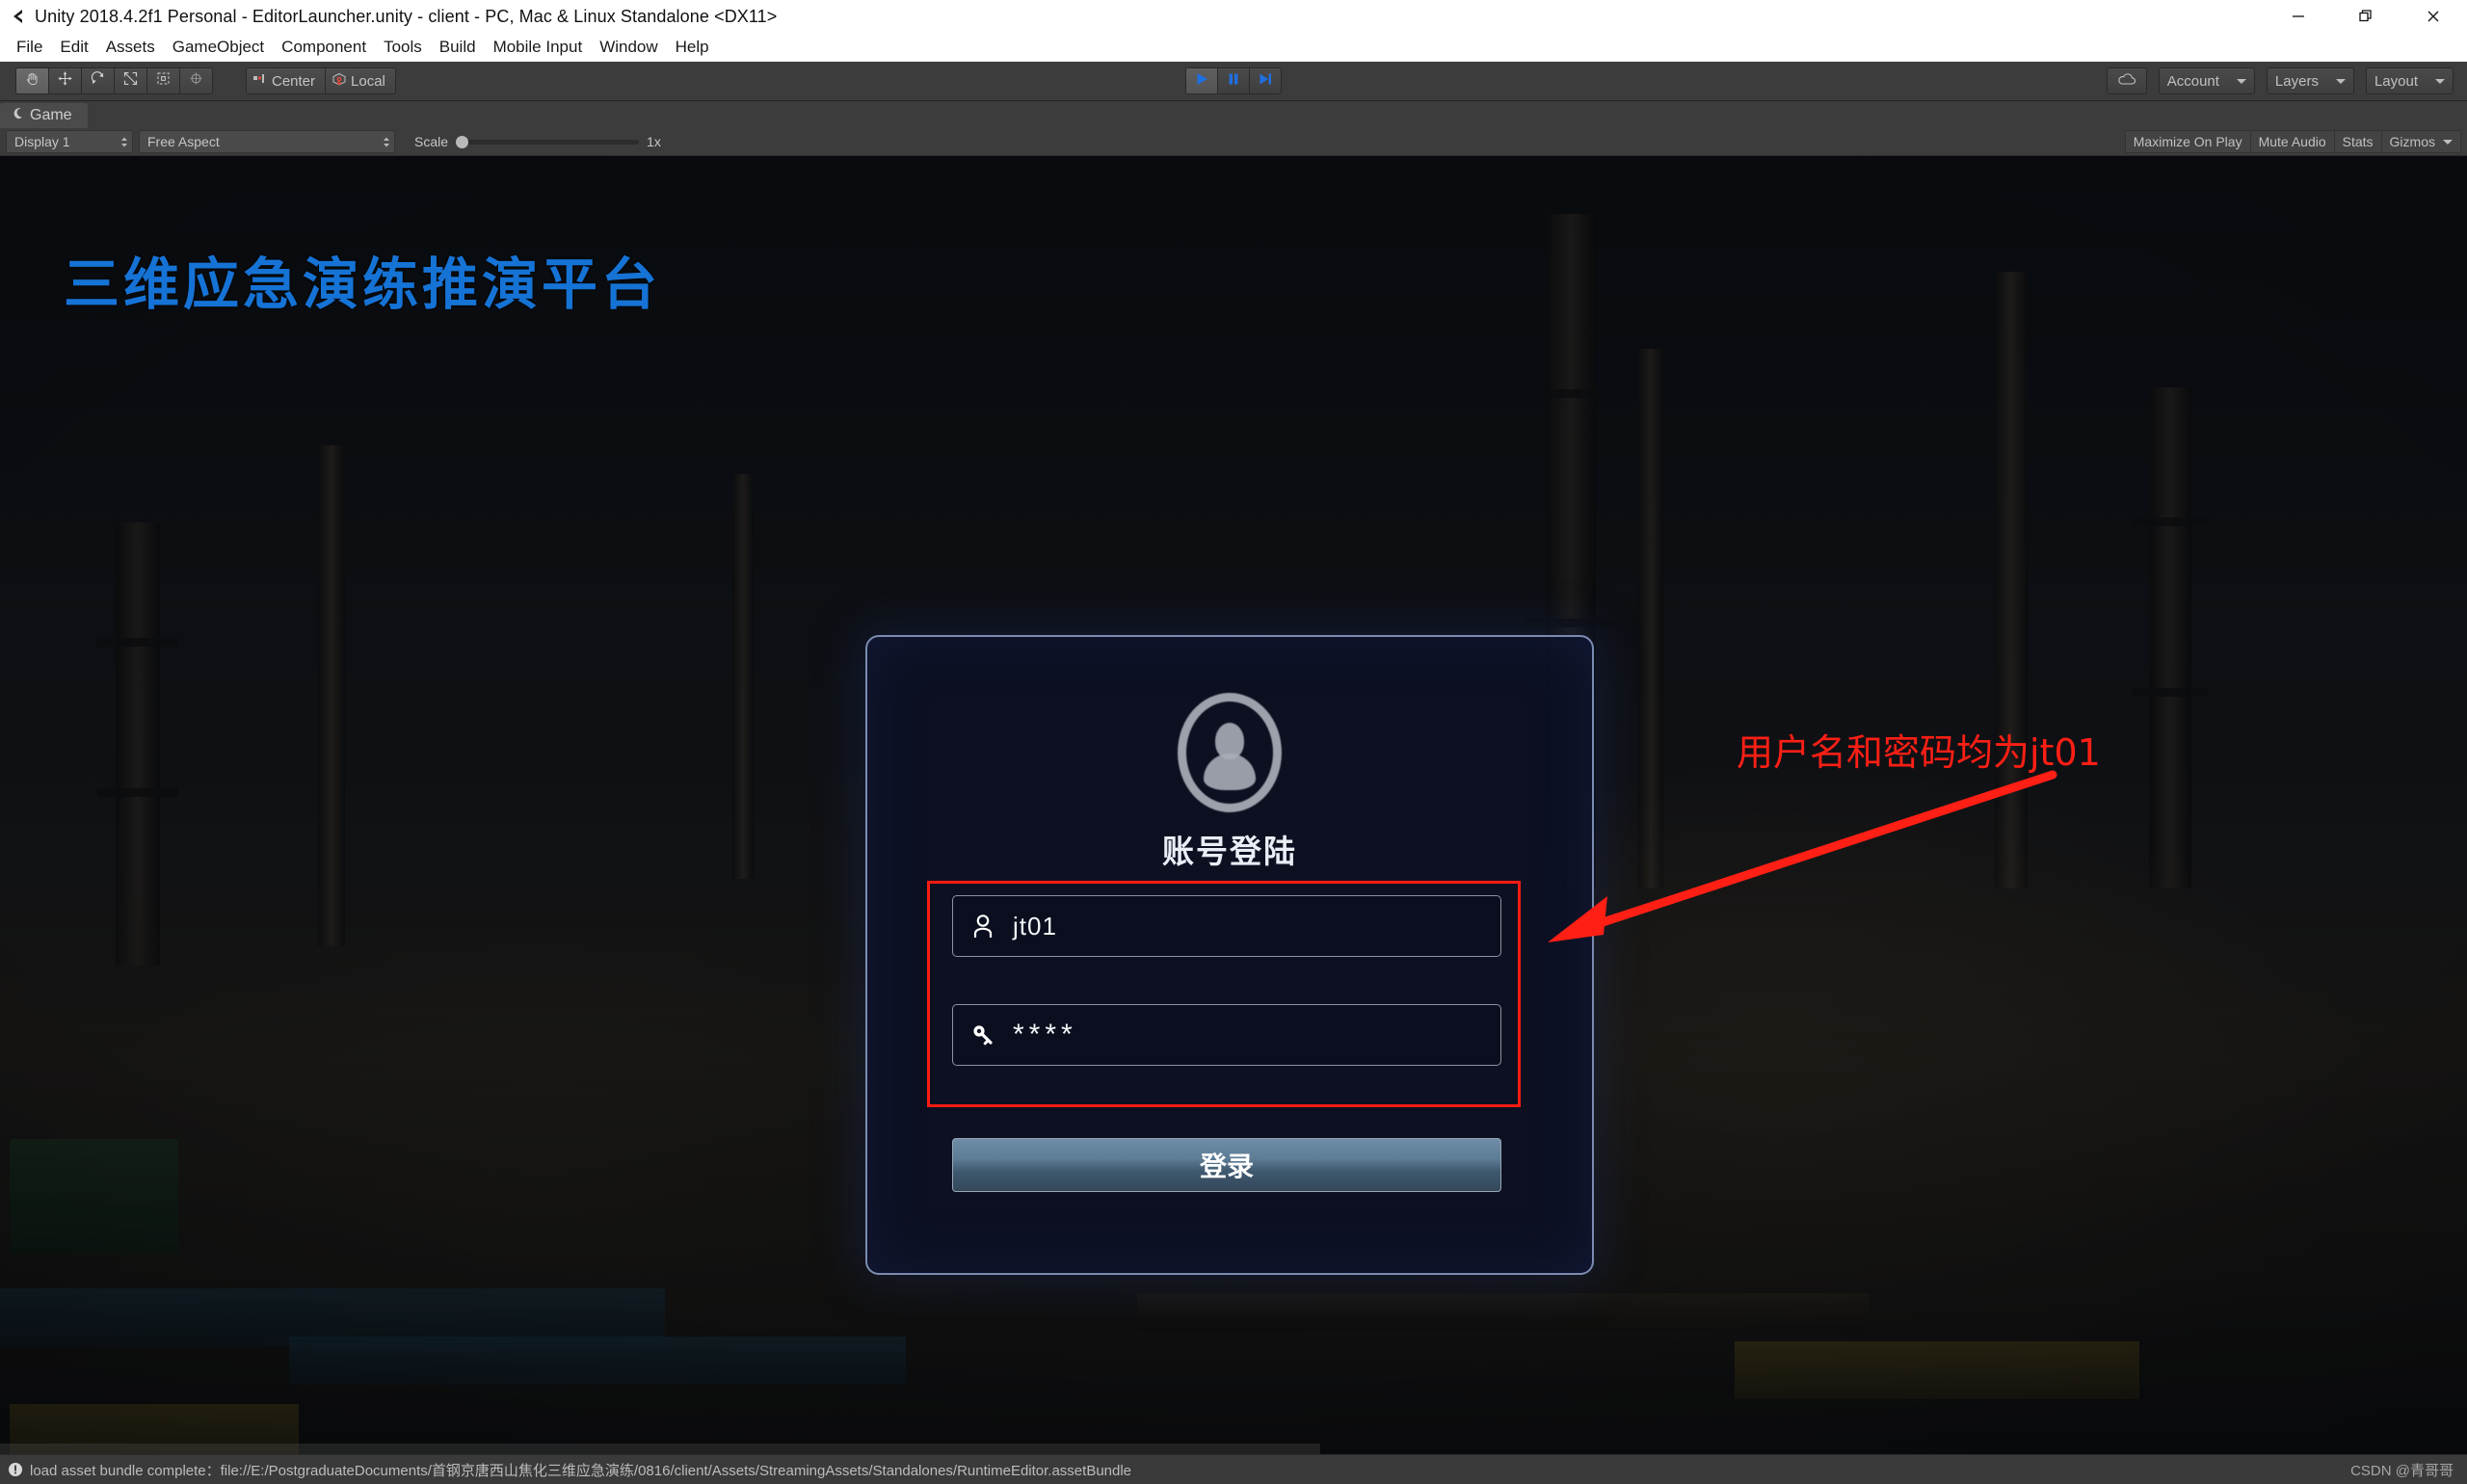 The width and height of the screenshot is (2467, 1484). What do you see at coordinates (1226, 1035) in the screenshot?
I see `password-field: ****` at bounding box center [1226, 1035].